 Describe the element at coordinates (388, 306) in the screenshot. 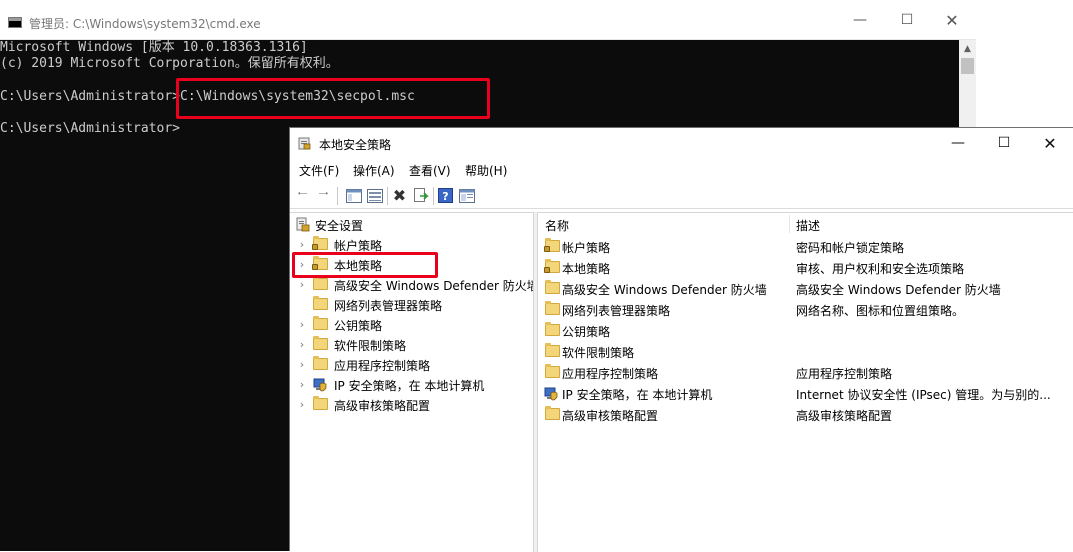

I see `tree-label: 网络列表管理器策略` at that location.